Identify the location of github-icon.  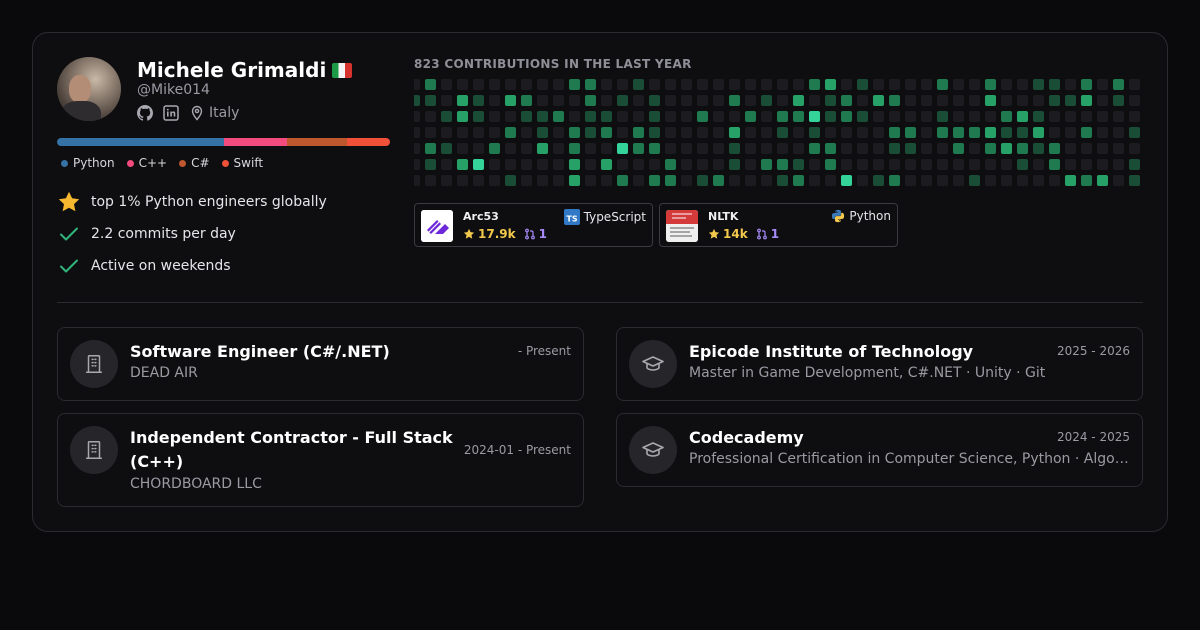
(145, 113).